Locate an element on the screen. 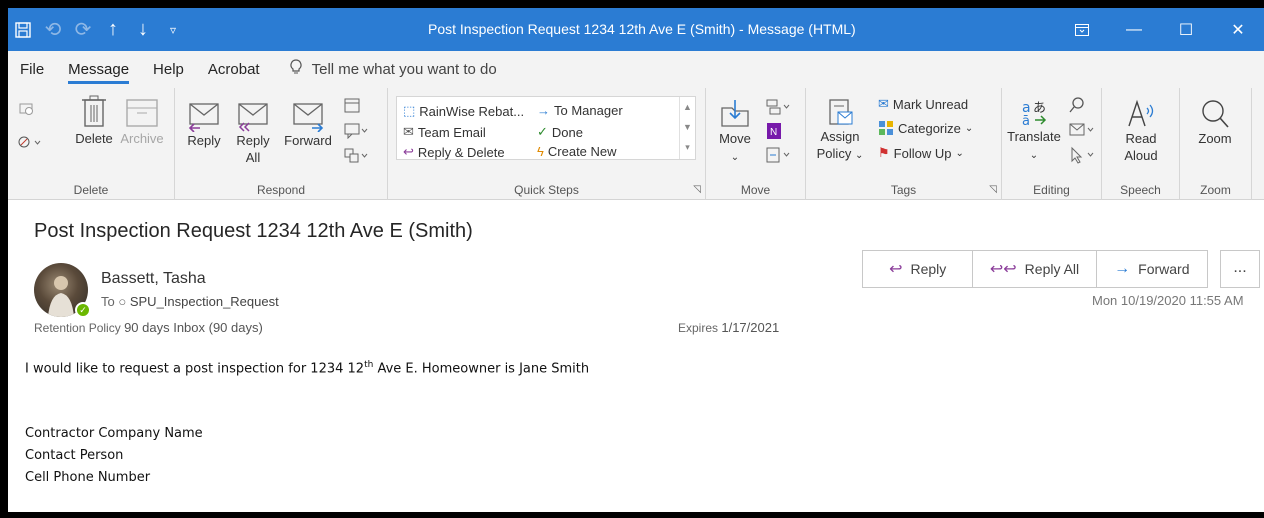 The width and height of the screenshot is (1264, 518). move-dropdown-icon: ⌄ is located at coordinates (735, 157).